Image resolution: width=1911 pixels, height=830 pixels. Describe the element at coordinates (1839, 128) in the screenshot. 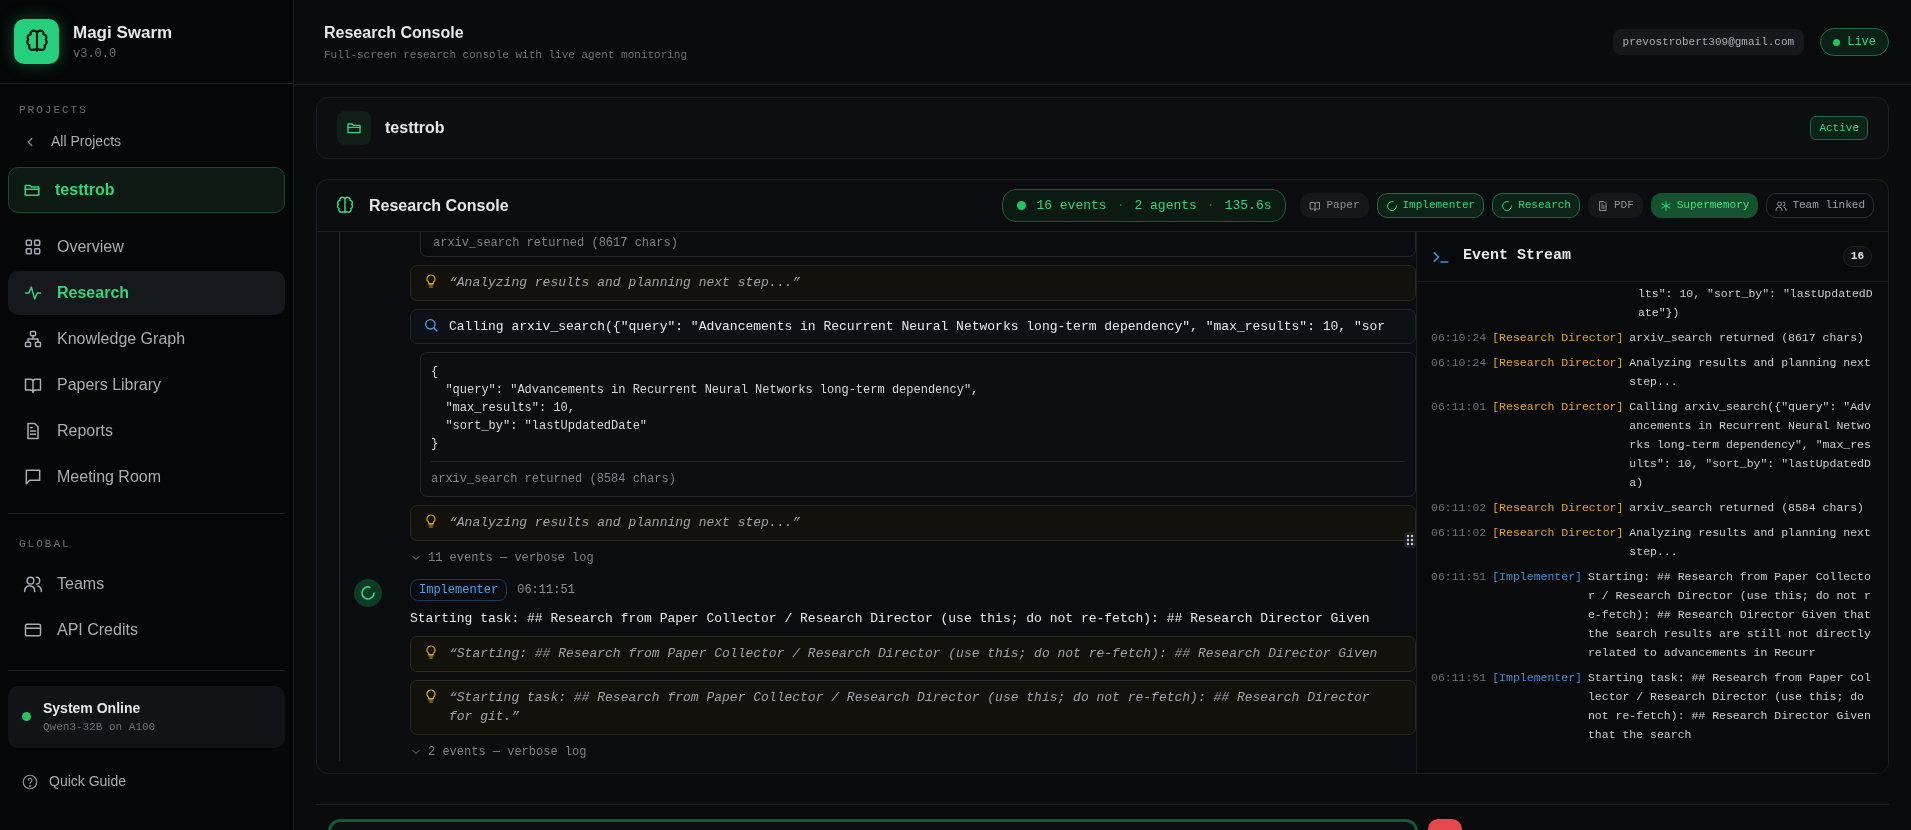

I see `status-badge: Active` at that location.